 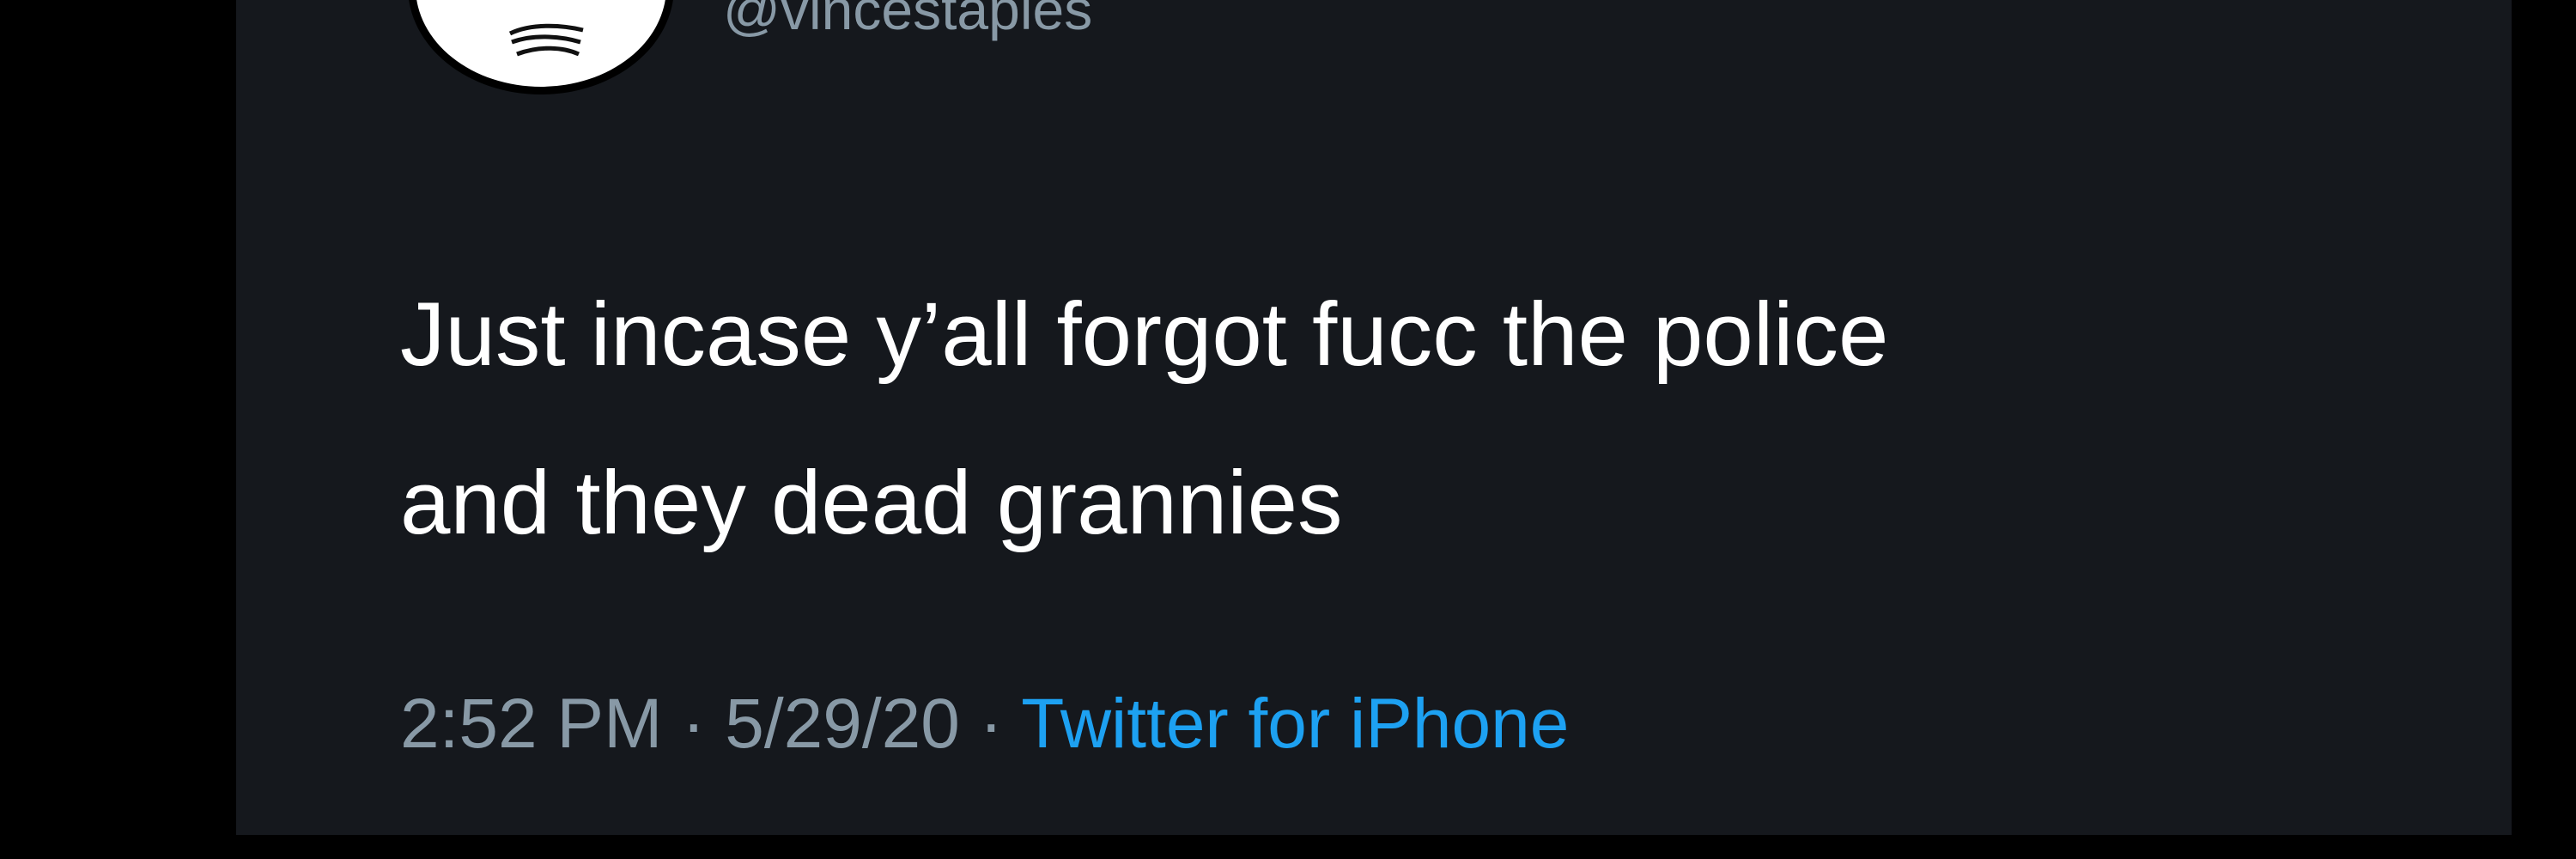 I want to click on user-handle: @vincestaples, so click(x=907, y=19).